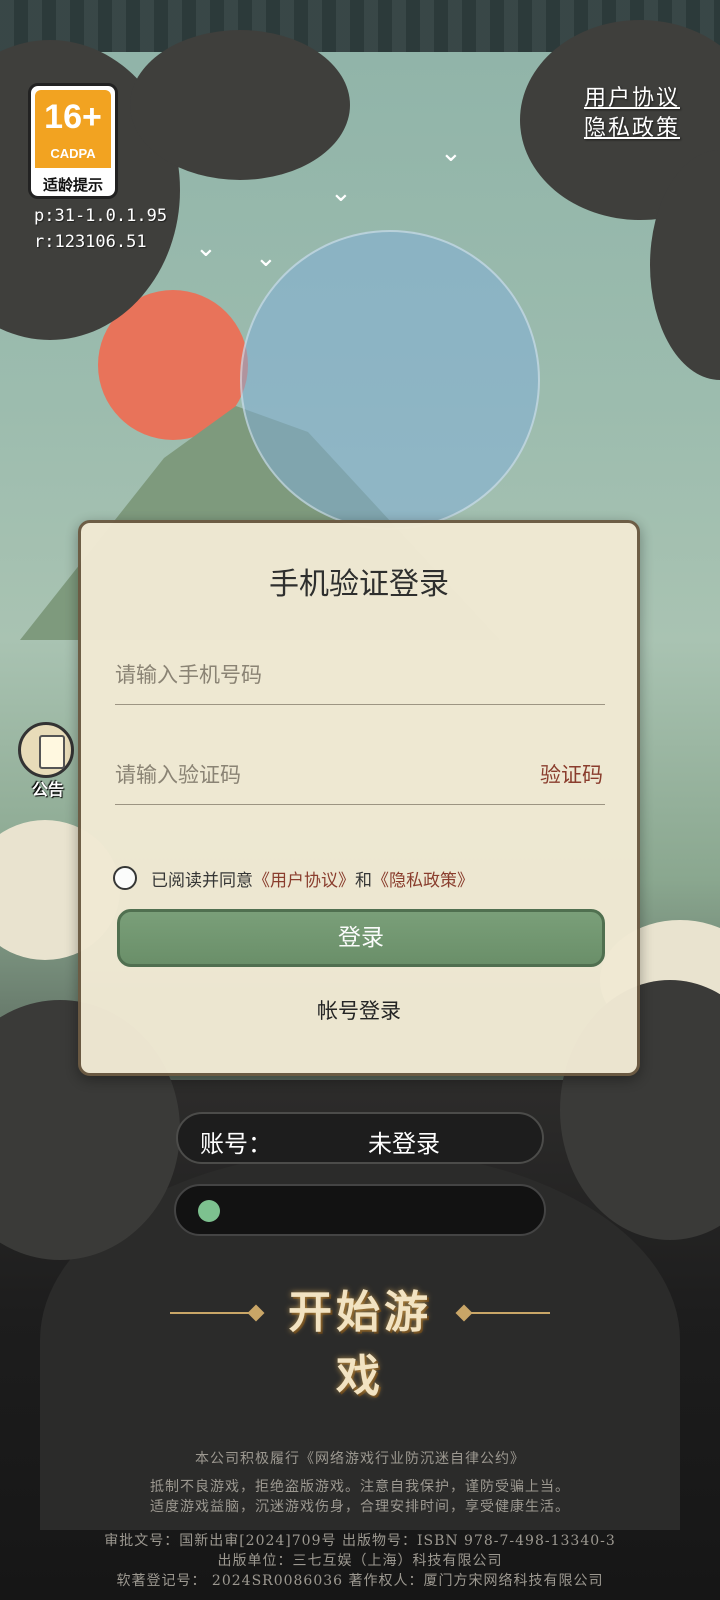  Describe the element at coordinates (571, 774) in the screenshot. I see `get-code-button: 验证码` at that location.